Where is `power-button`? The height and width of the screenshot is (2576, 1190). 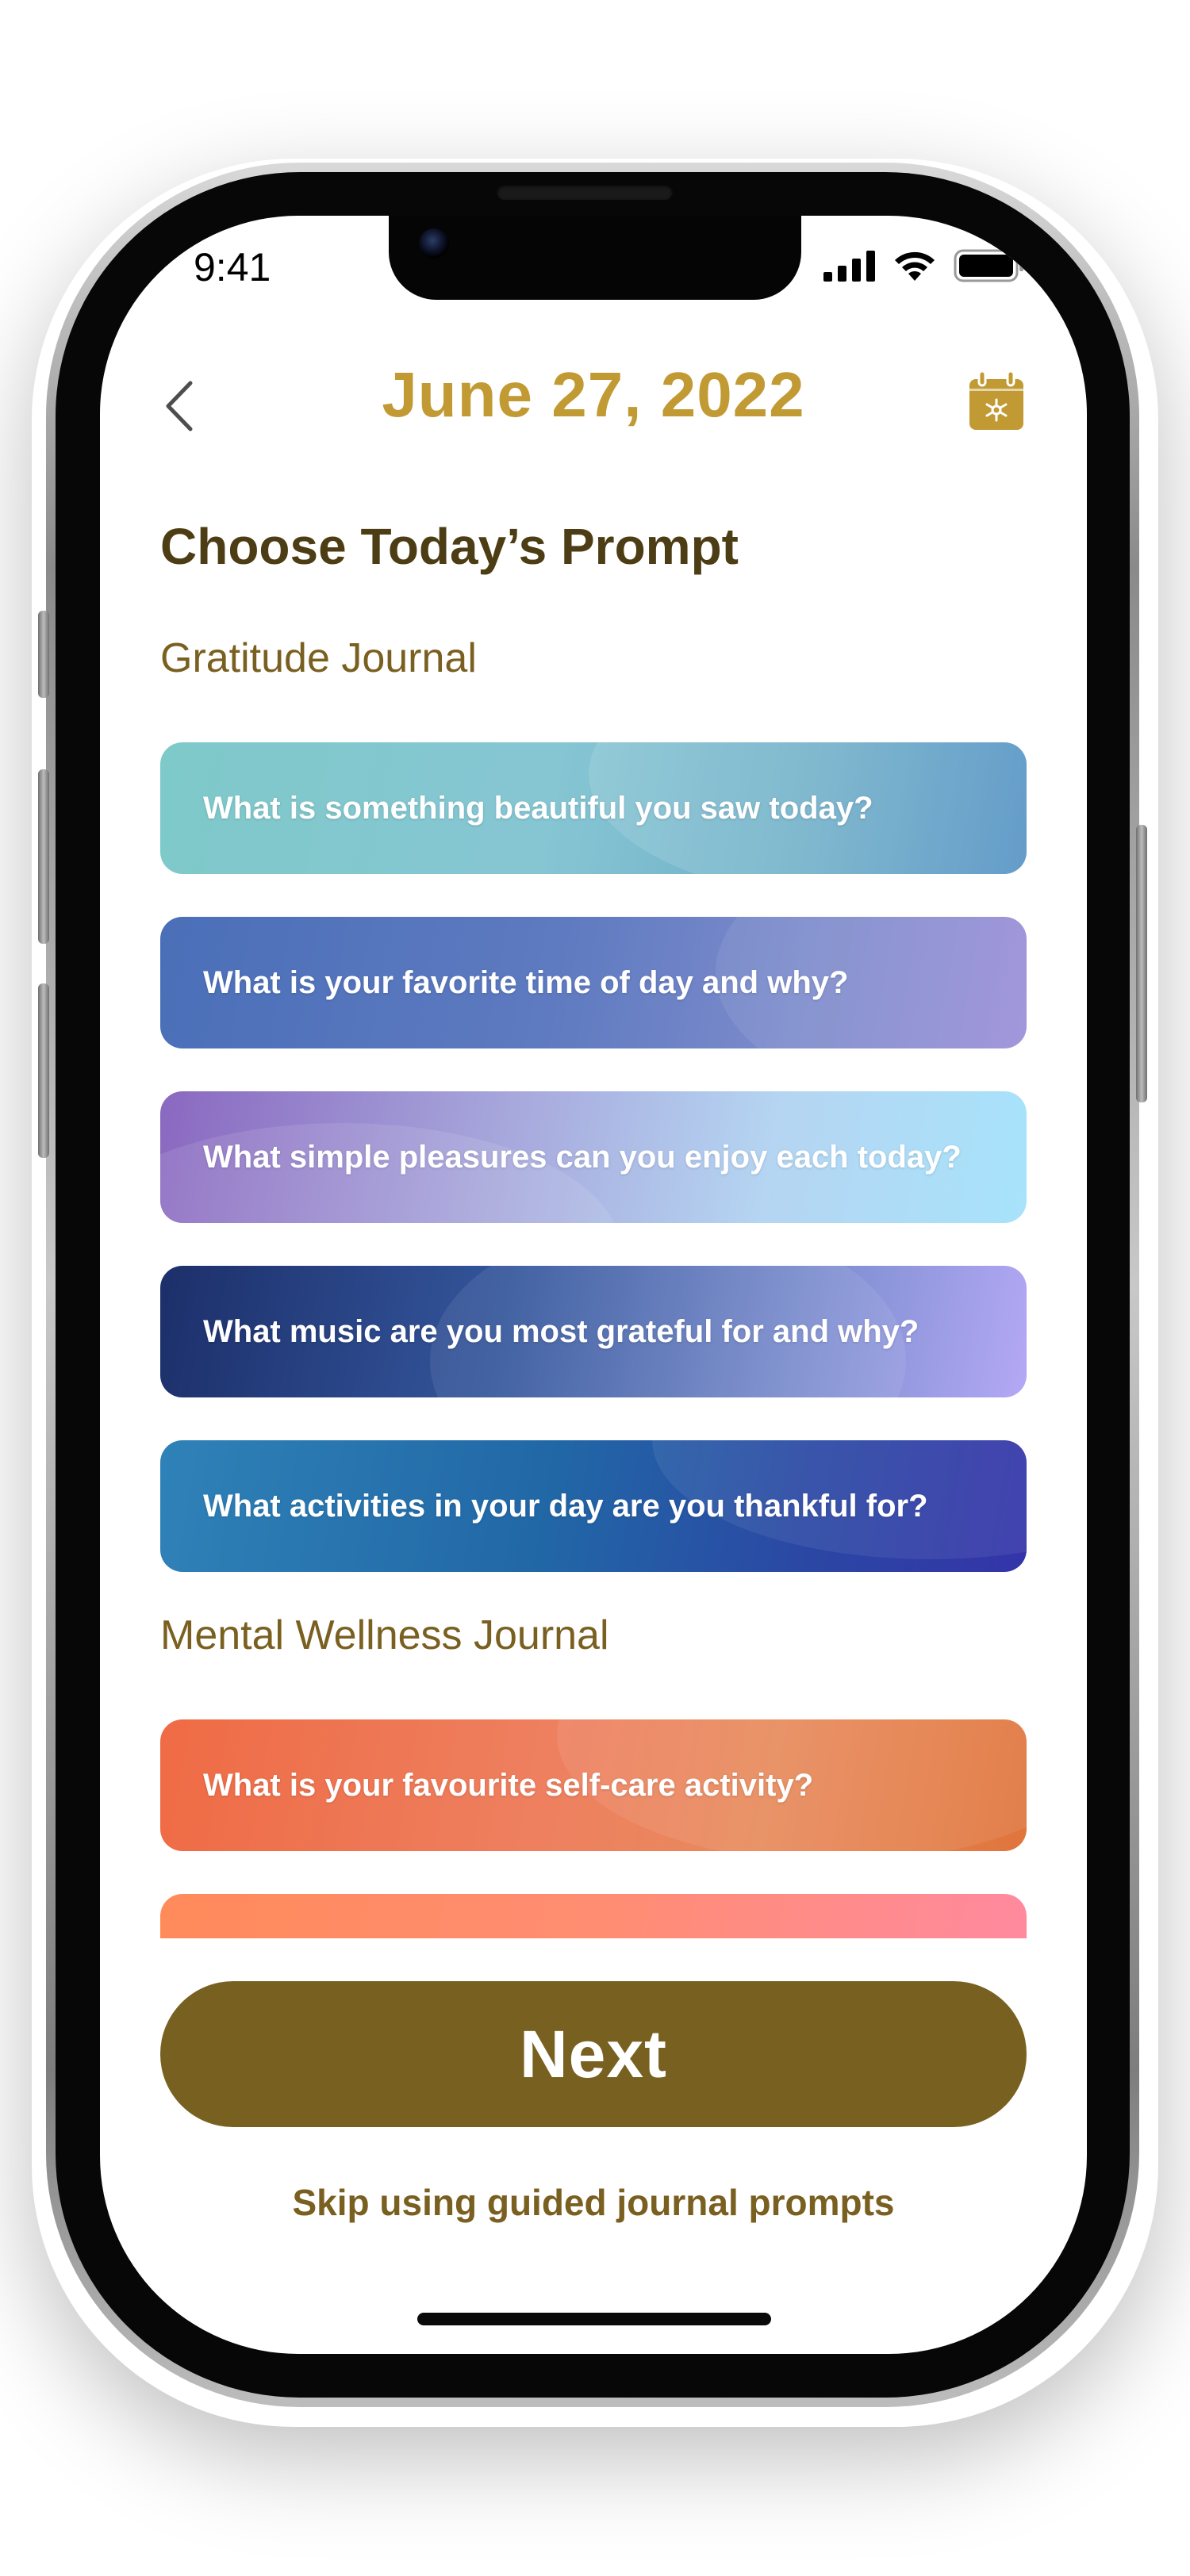 power-button is located at coordinates (1141, 963).